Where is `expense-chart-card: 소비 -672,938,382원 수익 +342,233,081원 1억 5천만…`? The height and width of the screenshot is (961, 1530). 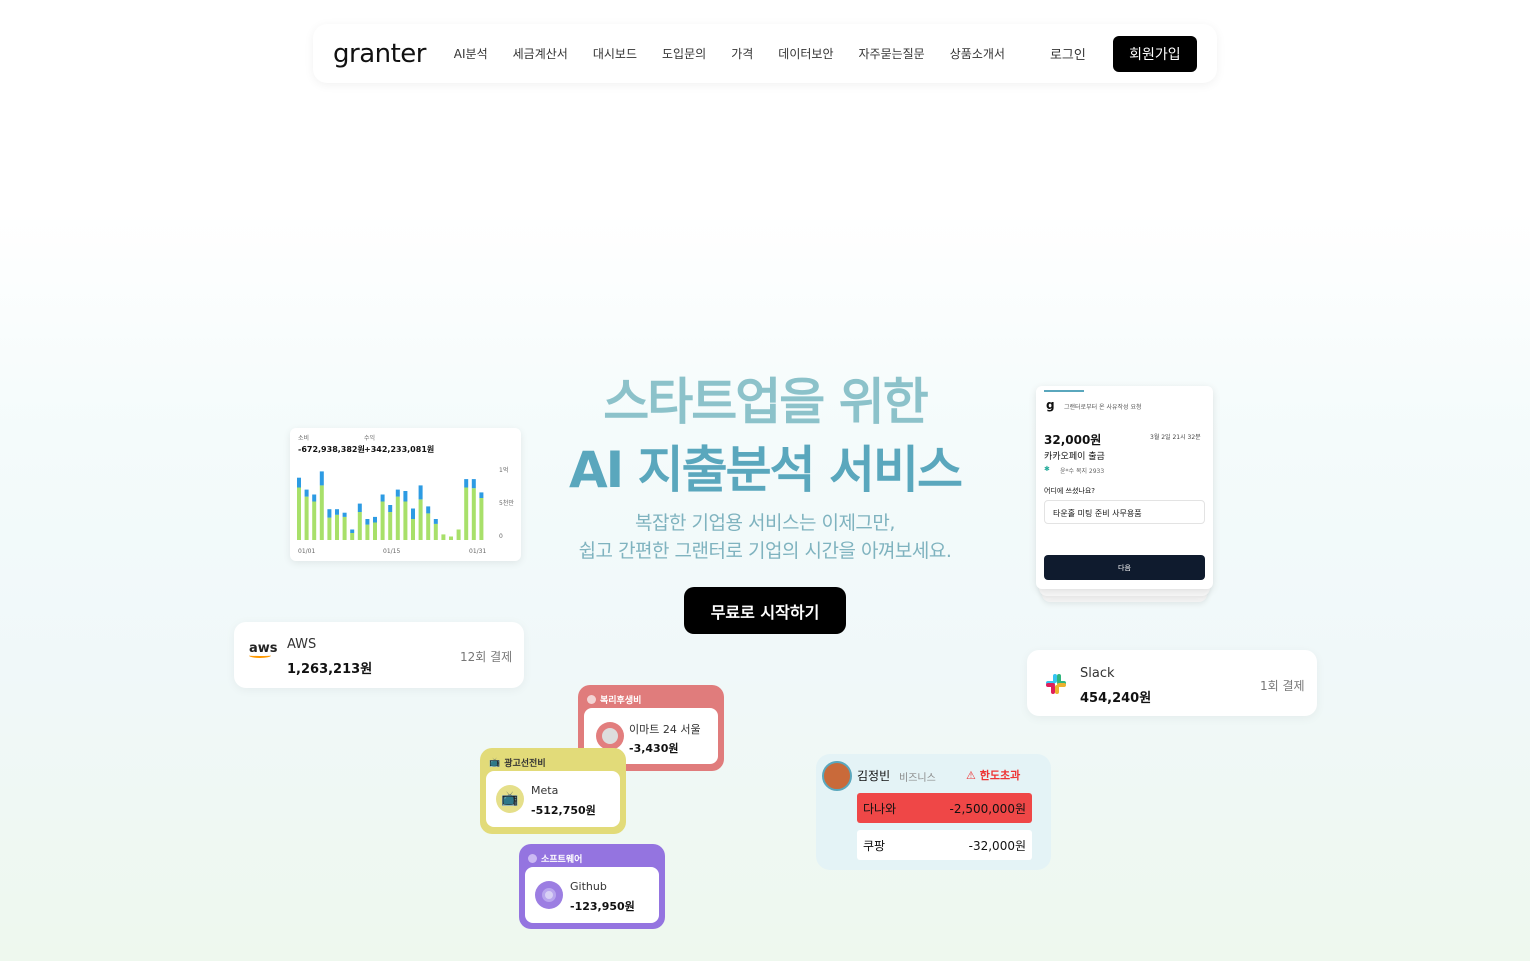 expense-chart-card: 소비 -672,938,382원 수익 +342,233,081원 1억 5천만… is located at coordinates (405, 494).